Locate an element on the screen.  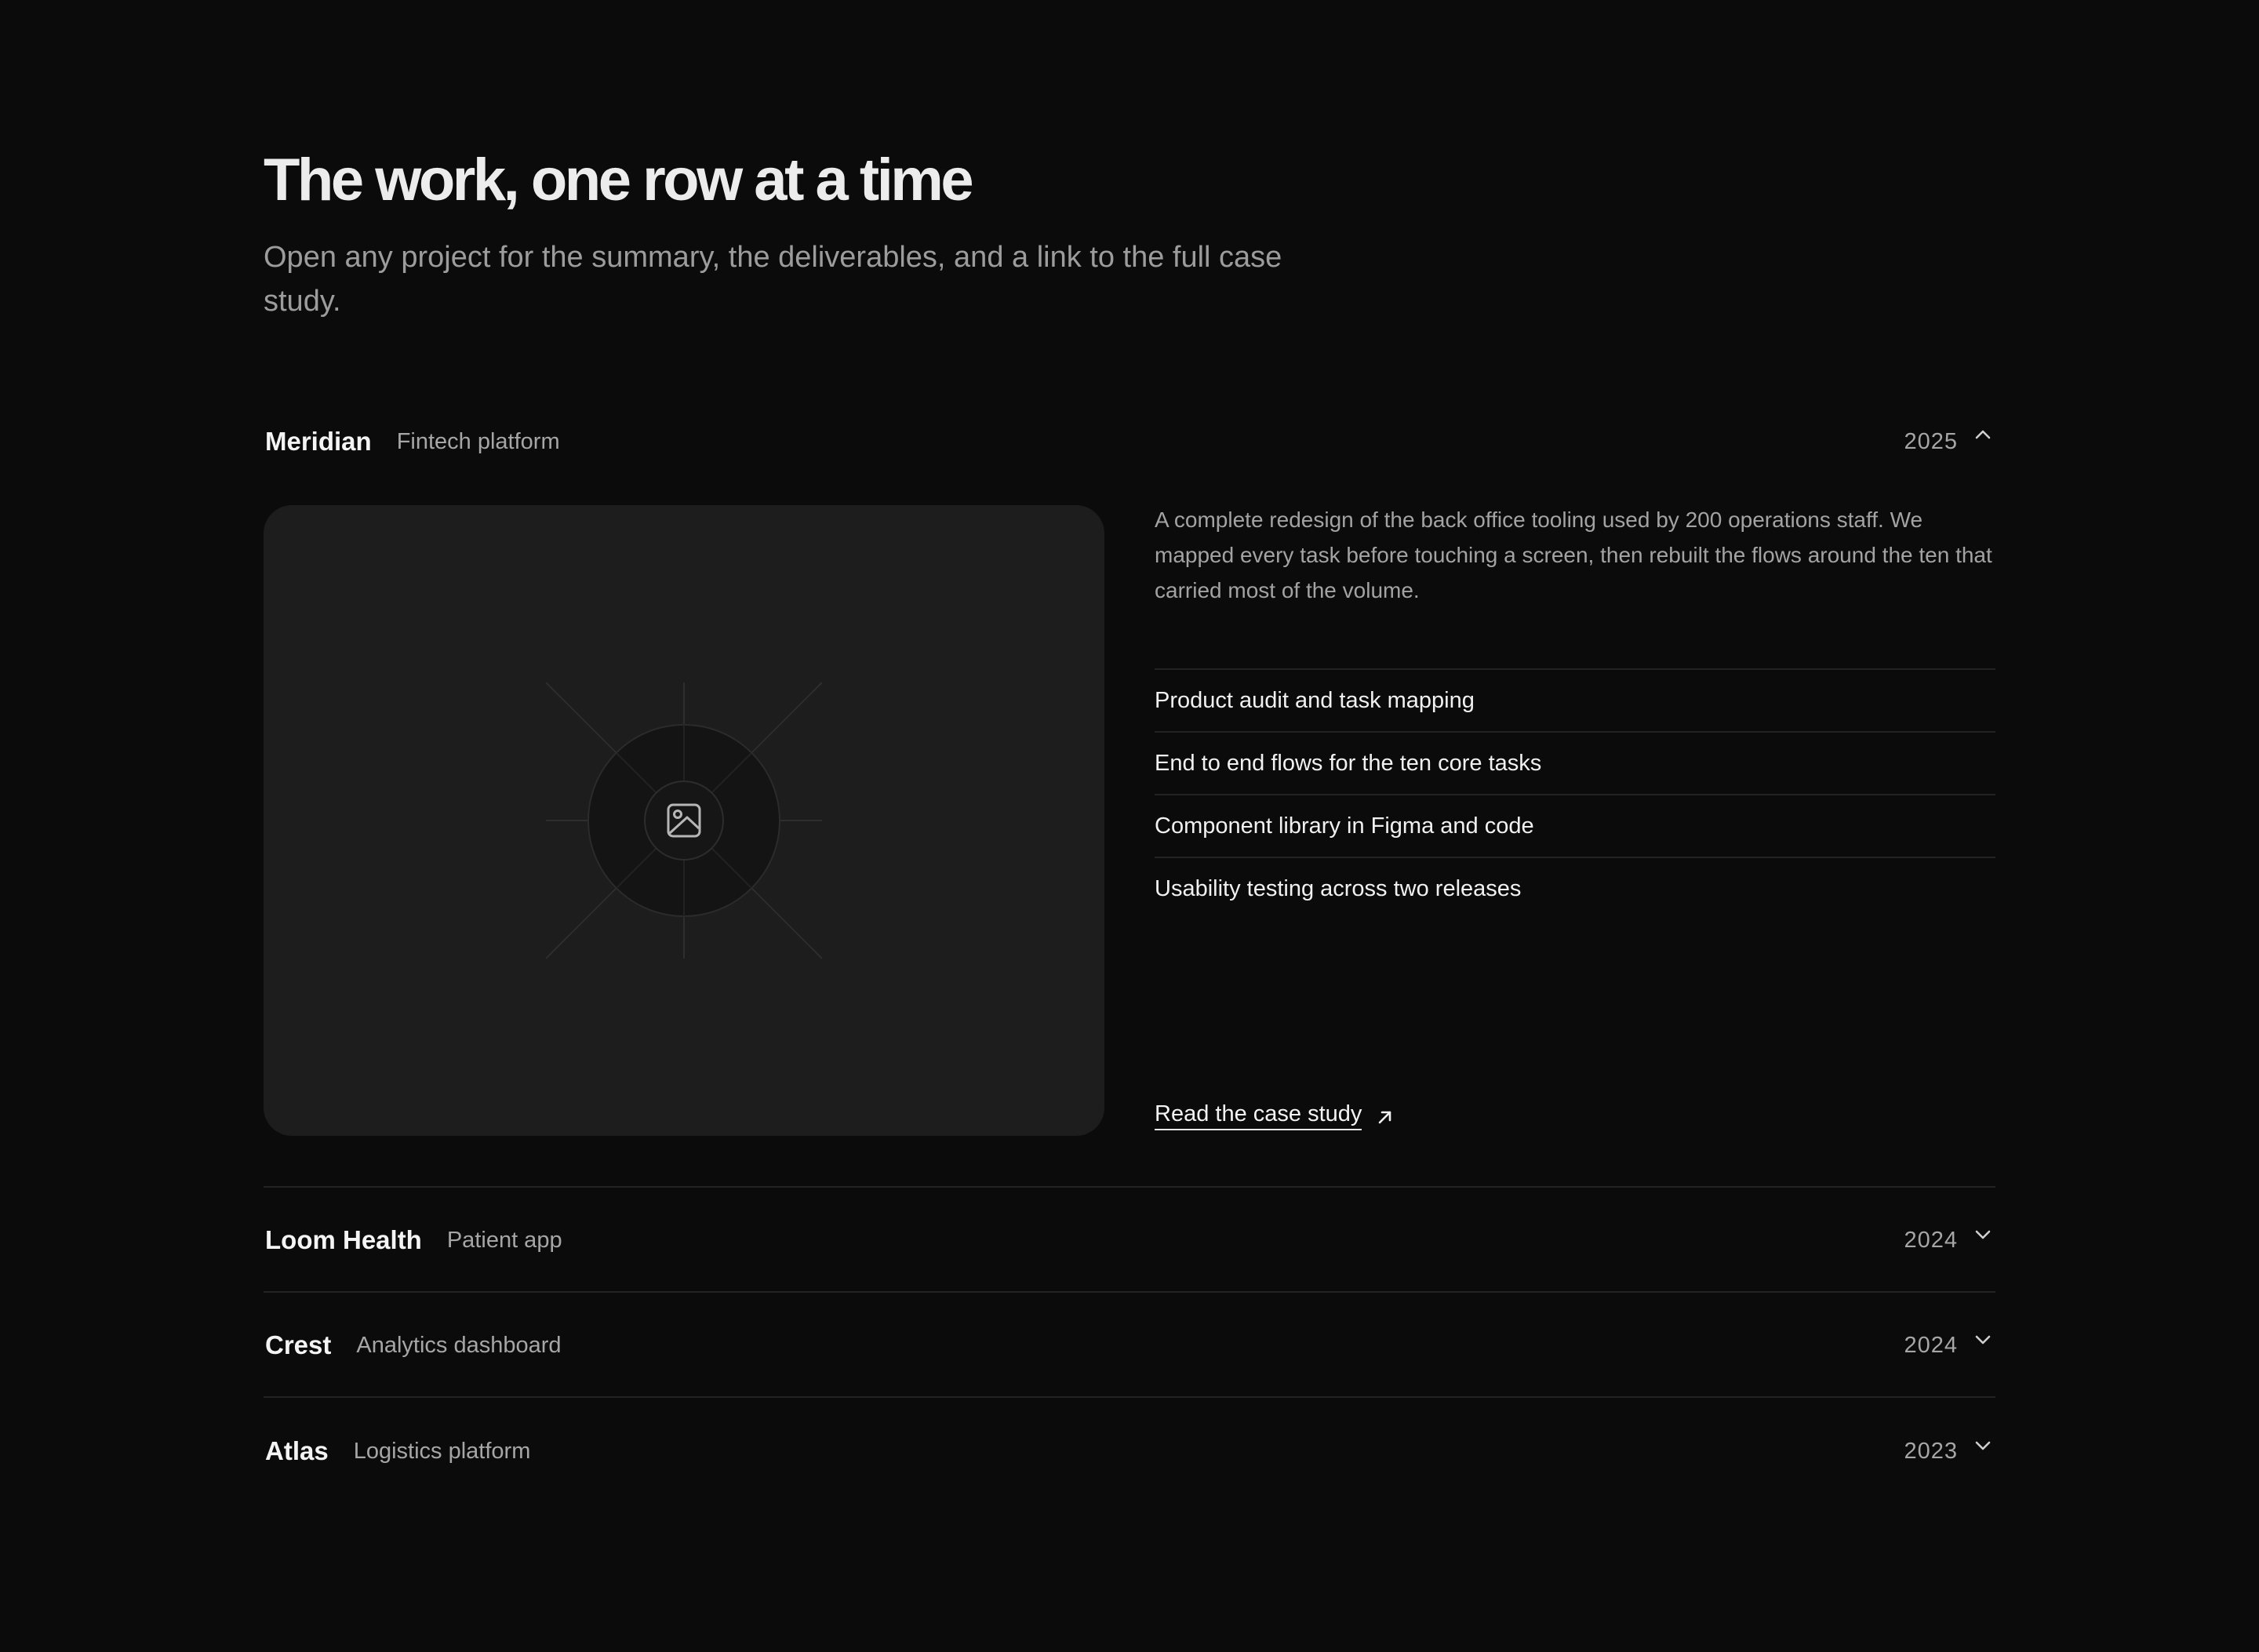
deliverable-item: Product audit and task mapping is located at coordinates (1575, 700).